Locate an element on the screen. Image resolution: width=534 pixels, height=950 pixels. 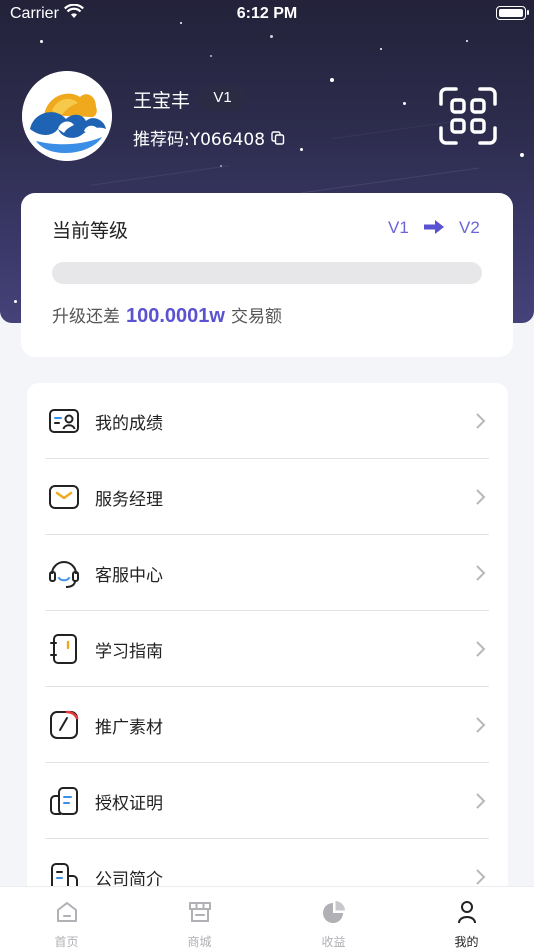
referral-code: 推荐码:Y066408 is located at coordinates (199, 140).